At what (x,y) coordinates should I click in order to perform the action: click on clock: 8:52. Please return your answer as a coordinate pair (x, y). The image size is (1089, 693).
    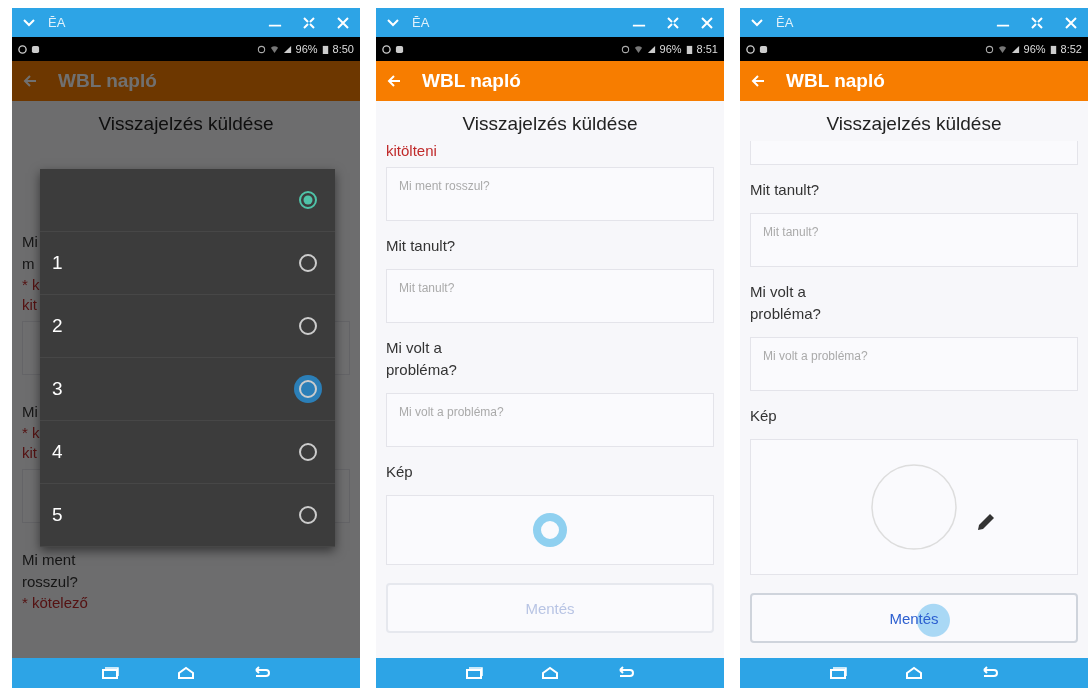
    Looking at the image, I should click on (1071, 49).